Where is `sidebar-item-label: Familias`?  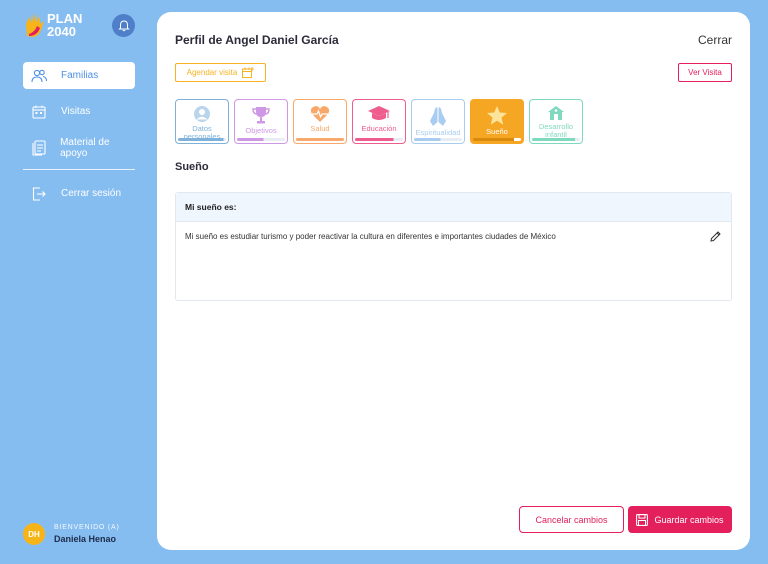
sidebar-item-label: Familias is located at coordinates (80, 75).